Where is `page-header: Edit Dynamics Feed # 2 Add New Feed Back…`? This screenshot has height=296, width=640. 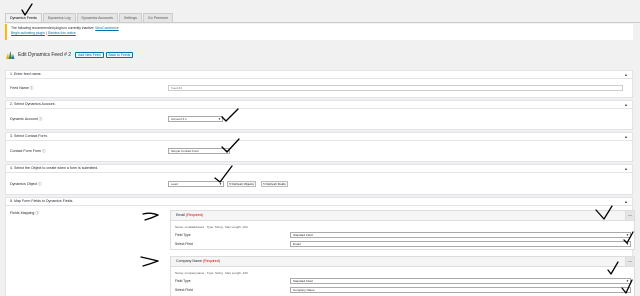 page-header: Edit Dynamics Feed # 2 Add New Feed Back… is located at coordinates (70, 55).